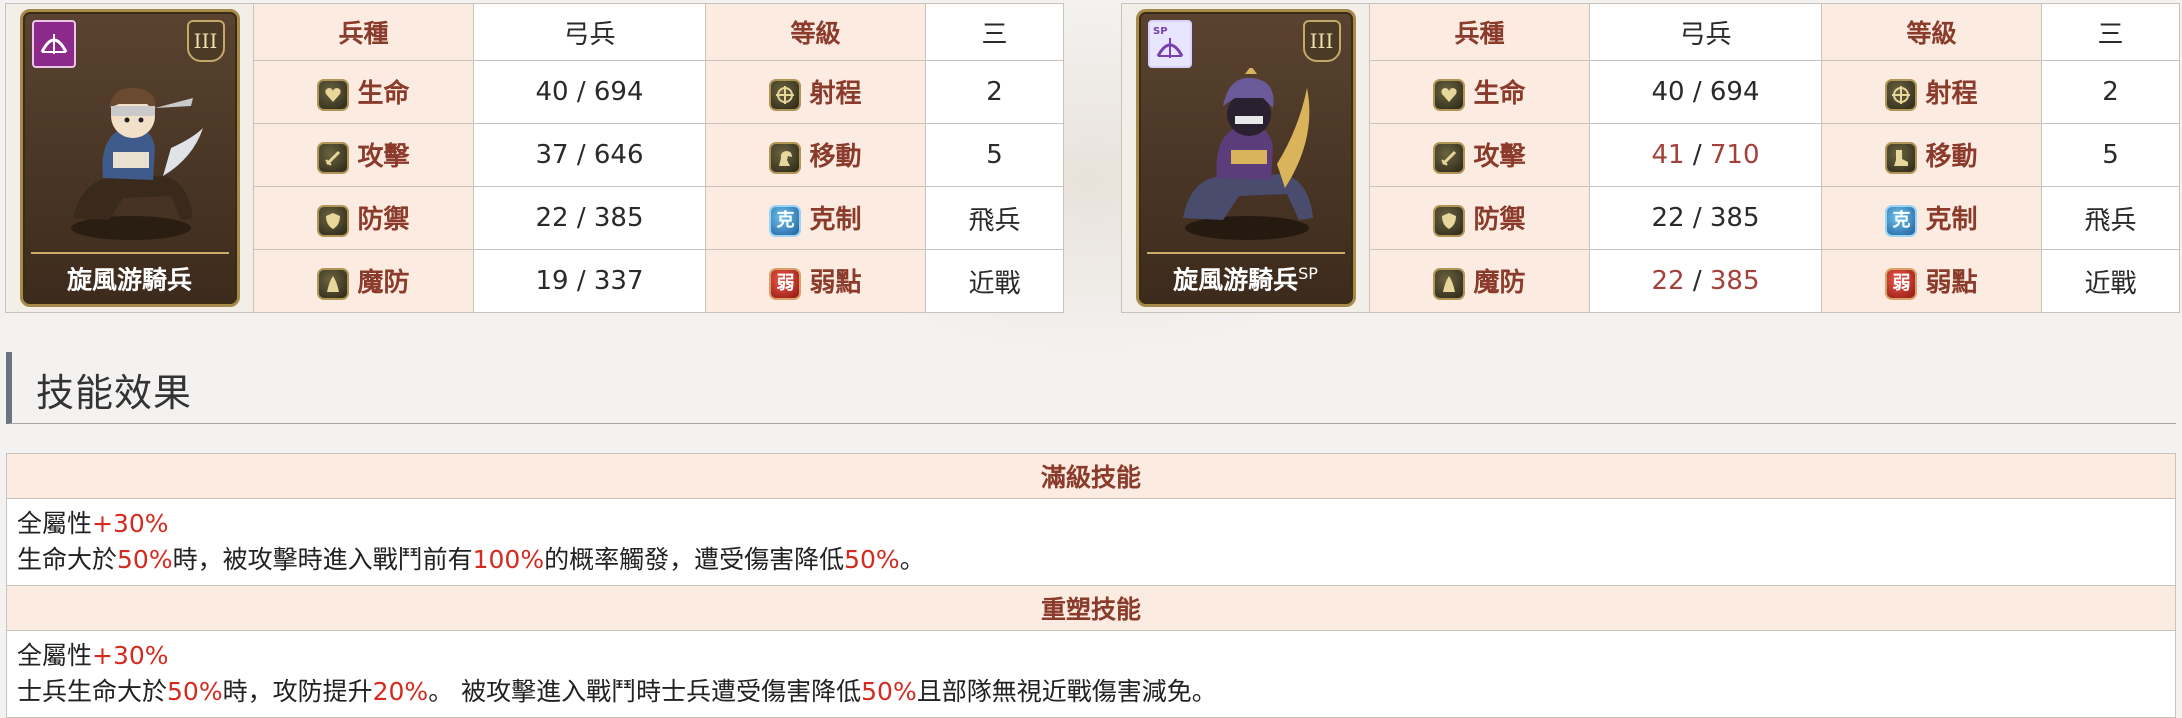  What do you see at coordinates (589, 218) in the screenshot?
I see `def-value: 22 / 385` at bounding box center [589, 218].